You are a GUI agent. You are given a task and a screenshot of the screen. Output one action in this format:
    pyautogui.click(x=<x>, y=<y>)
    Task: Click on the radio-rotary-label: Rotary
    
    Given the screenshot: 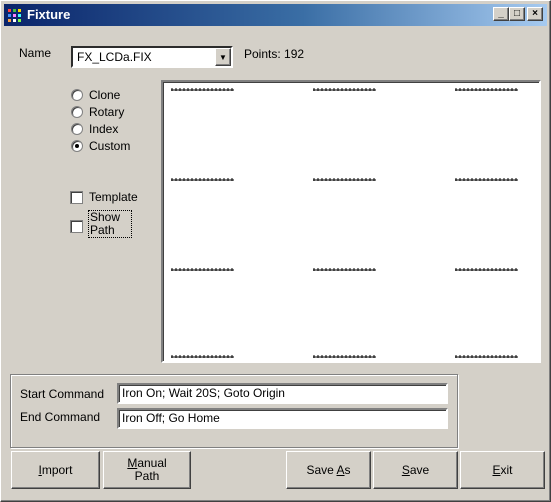 What is the action you would take?
    pyautogui.click(x=107, y=112)
    